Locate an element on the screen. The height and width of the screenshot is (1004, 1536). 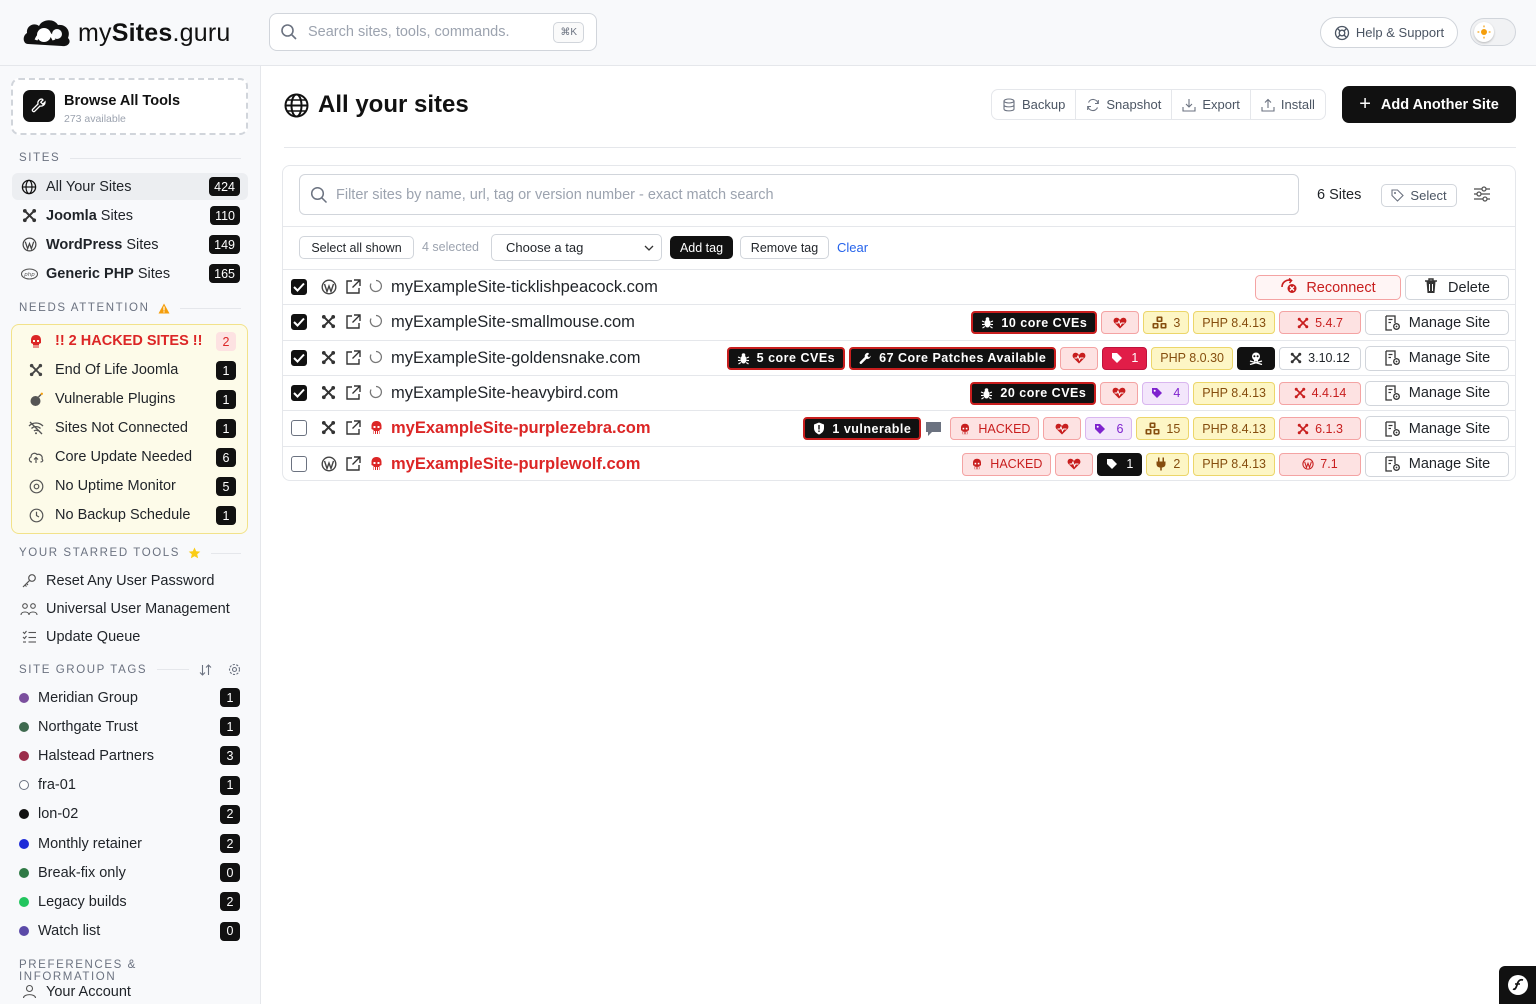
extensions-badge: 2 is located at coordinates (1168, 464).